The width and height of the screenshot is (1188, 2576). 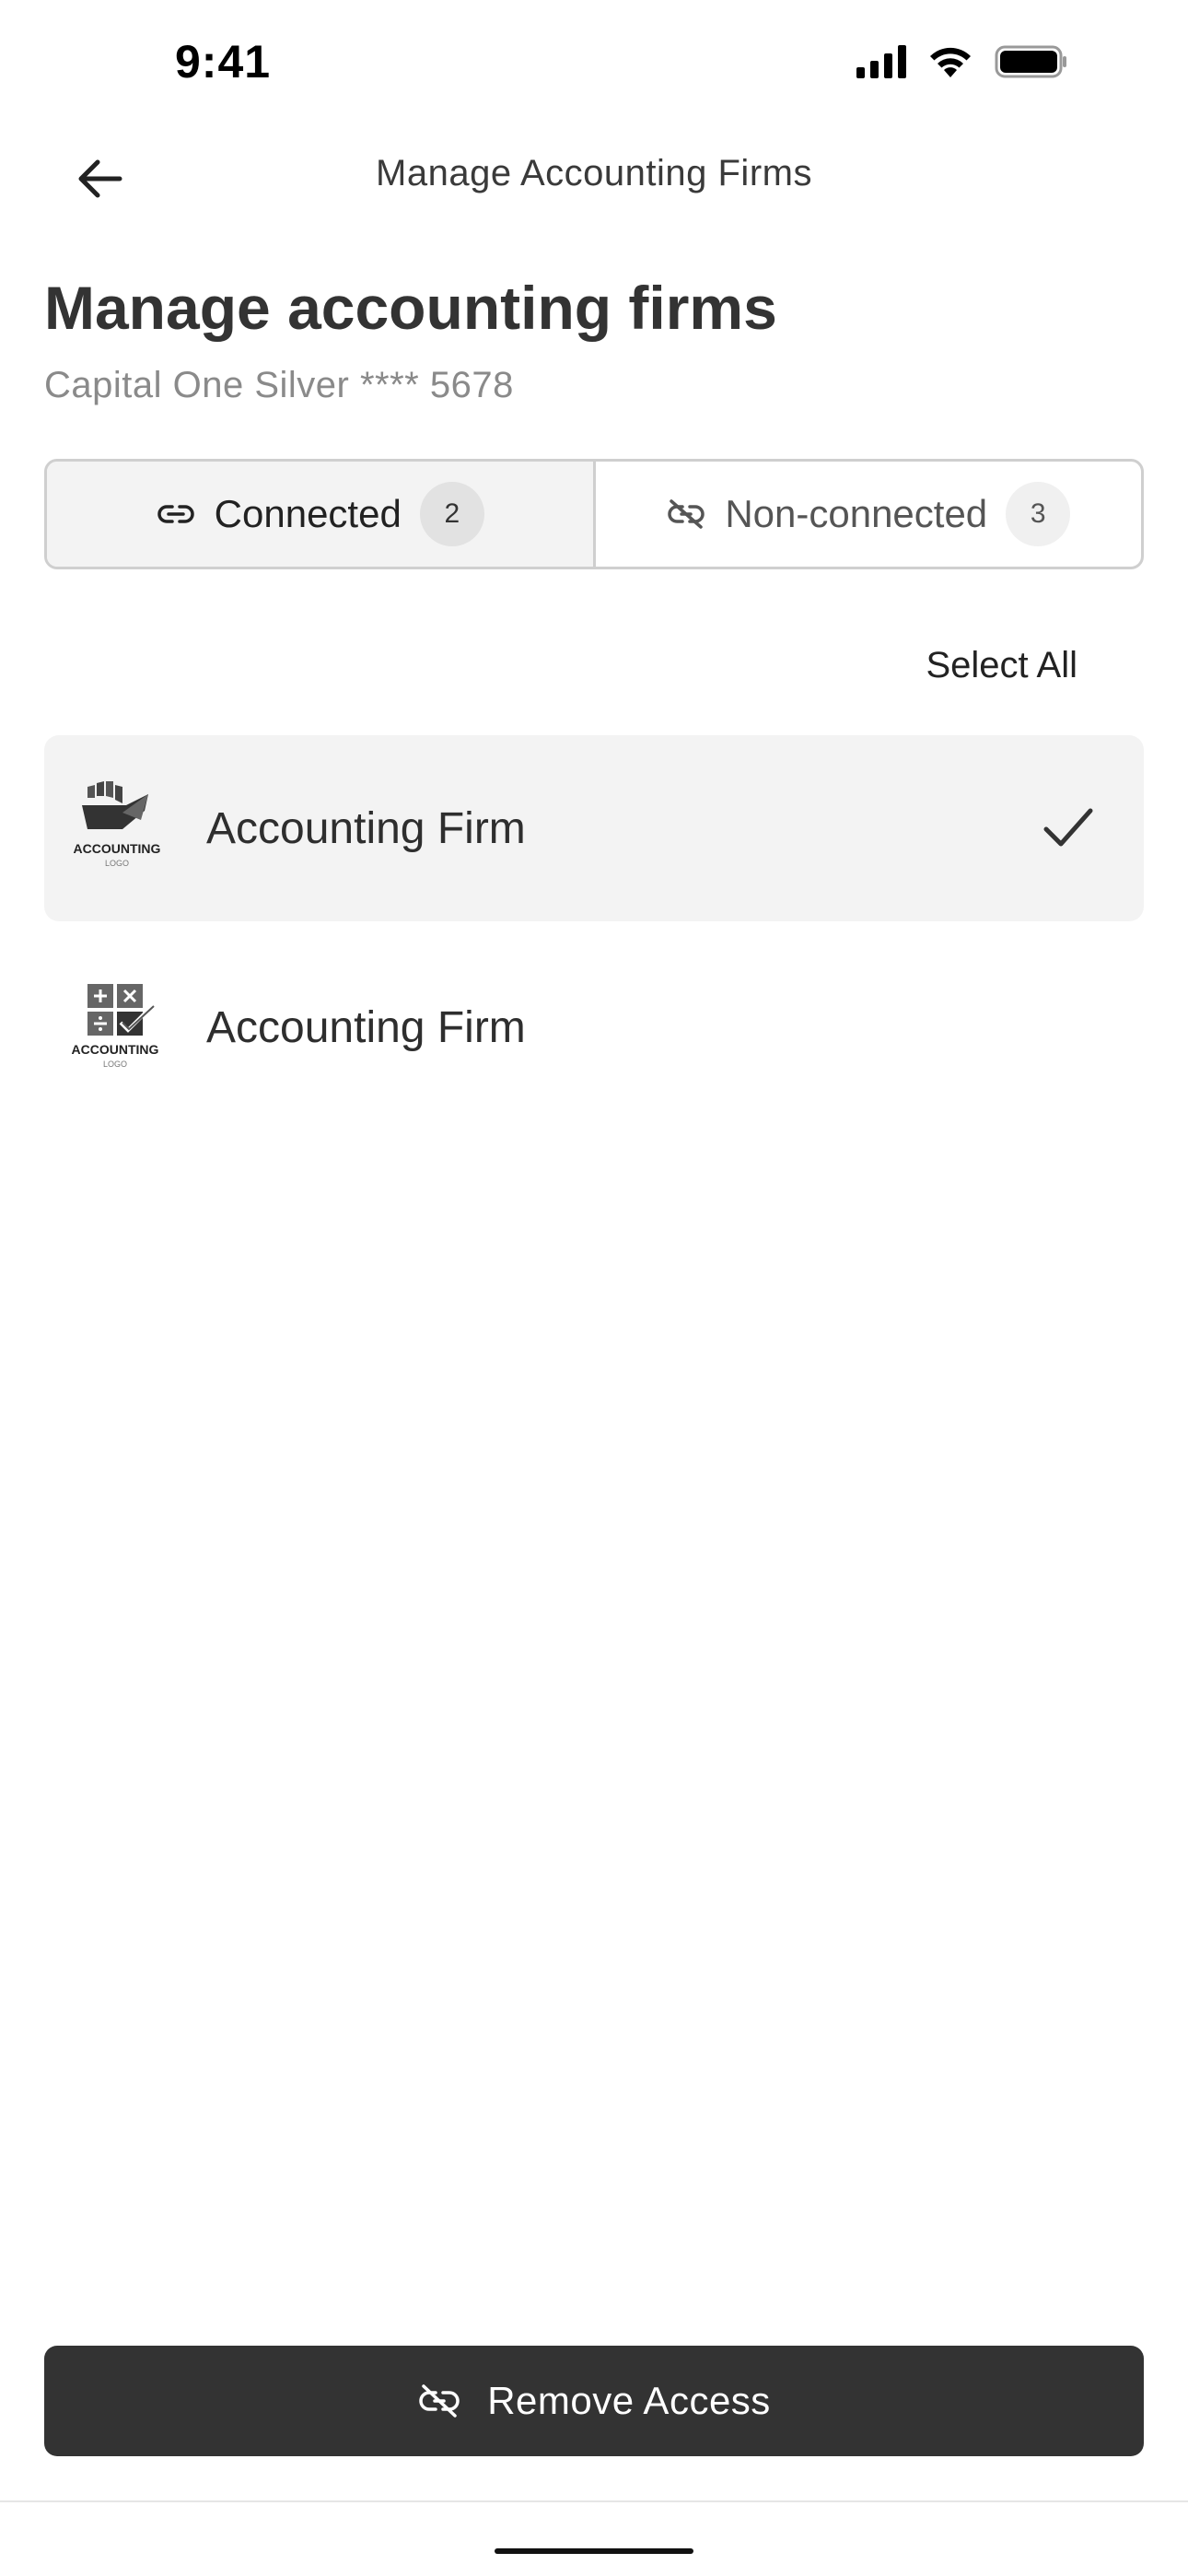 What do you see at coordinates (594, 2501) in the screenshot?
I see `bottom-divider` at bounding box center [594, 2501].